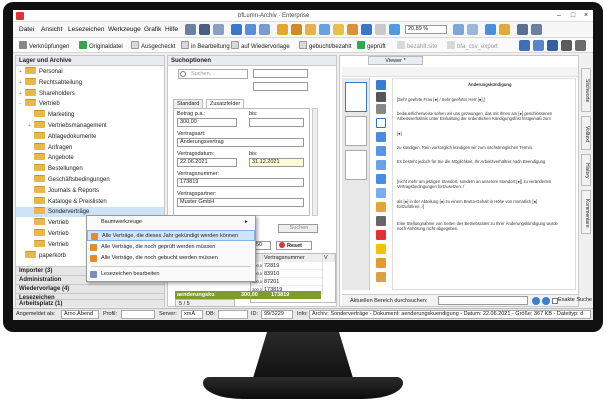  Describe the element at coordinates (293, 282) in the screenshot. I see `grid-row-number: 87201` at that location.